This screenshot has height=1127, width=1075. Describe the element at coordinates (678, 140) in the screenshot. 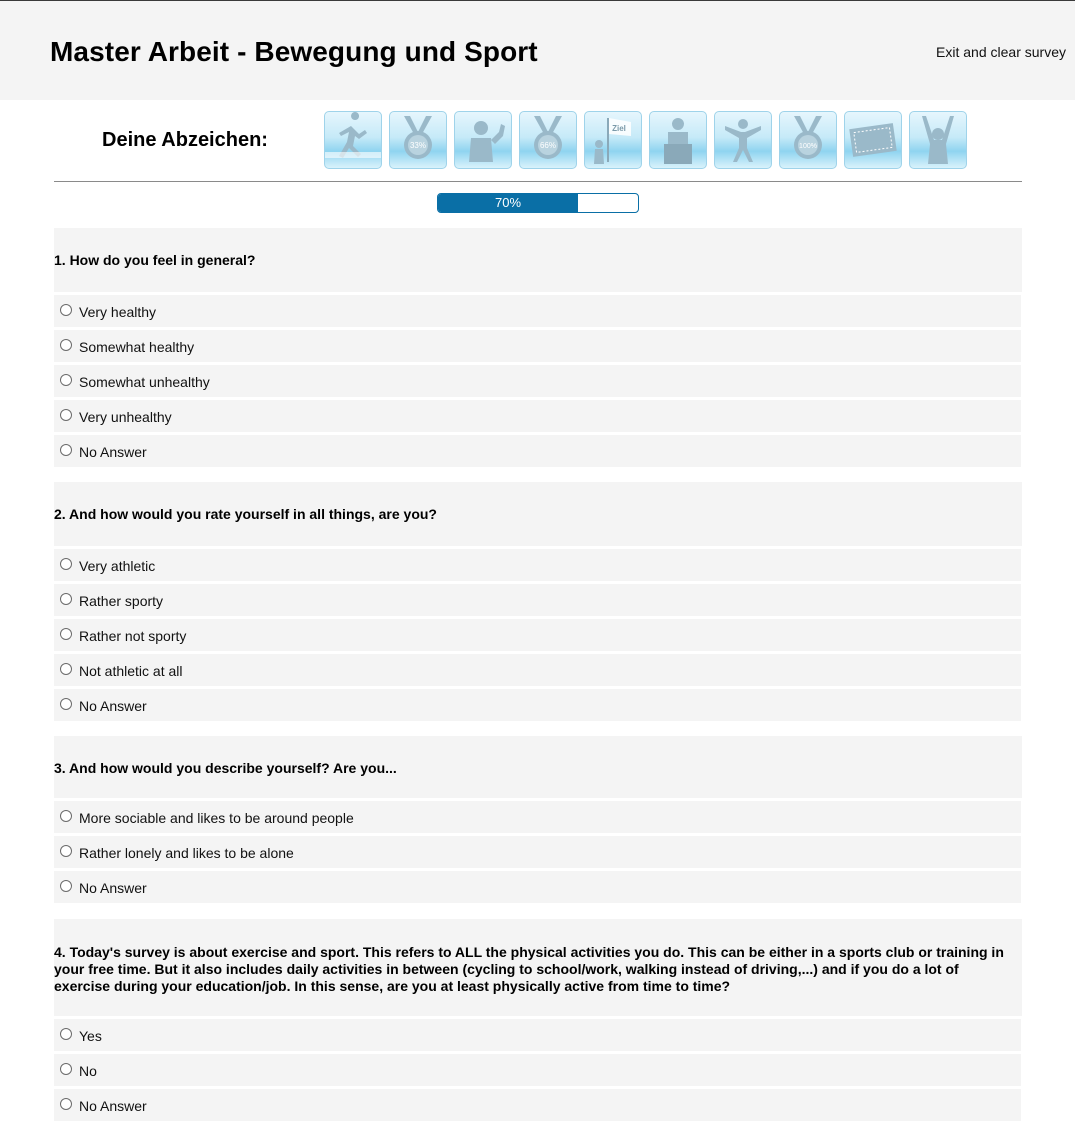

I see `podium-badge-icon` at that location.